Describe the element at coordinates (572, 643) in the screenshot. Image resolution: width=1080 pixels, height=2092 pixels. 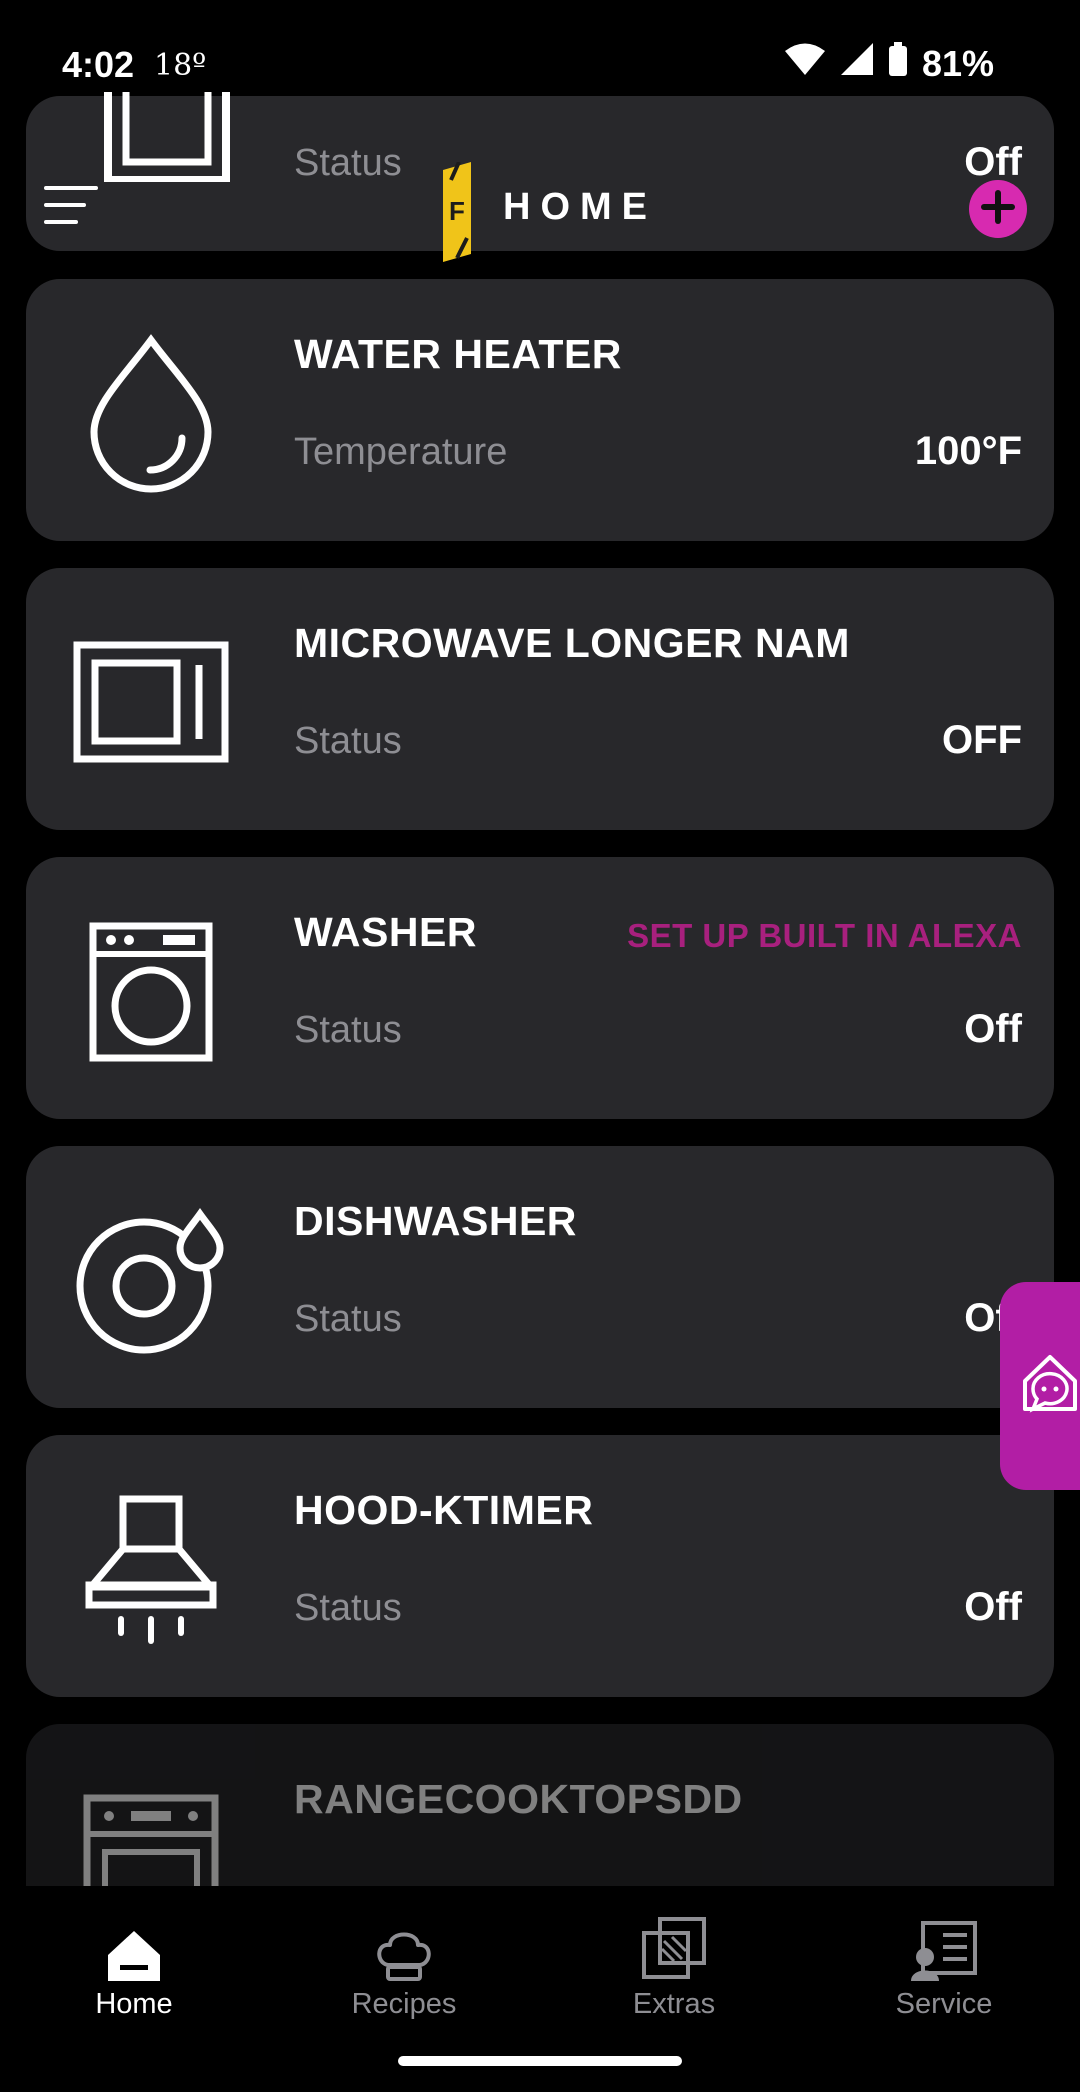
I see `card-title: MICROWAVE LONGER NAM` at that location.